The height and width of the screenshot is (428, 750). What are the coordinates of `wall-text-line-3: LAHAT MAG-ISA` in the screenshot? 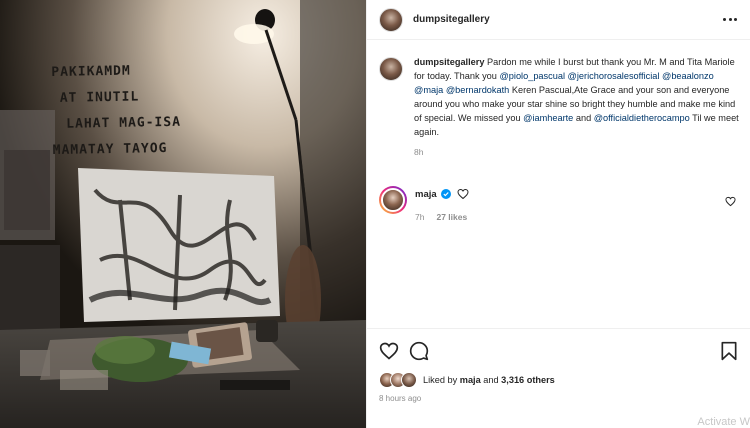 It's located at (124, 123).